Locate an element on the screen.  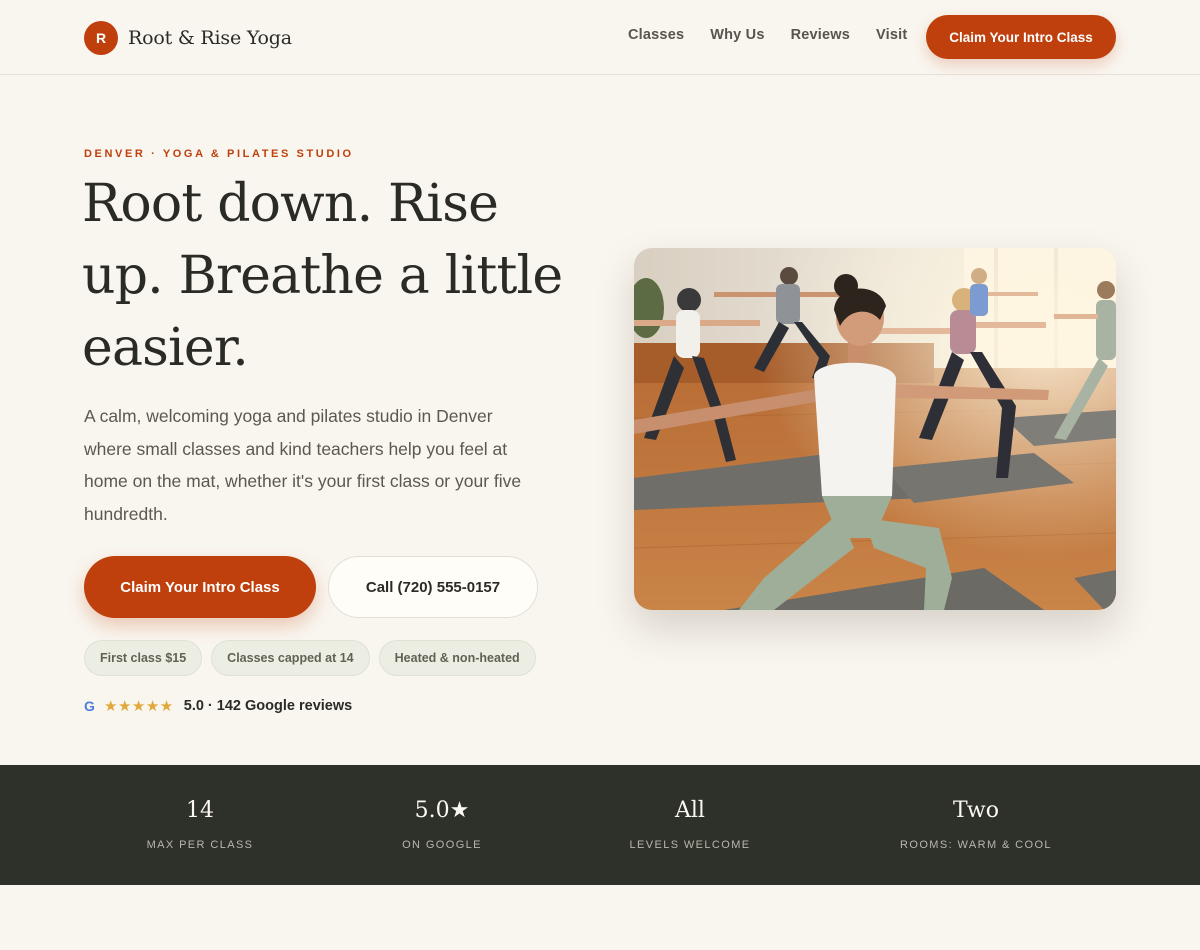
primary-nav: Classes Why Us Reviews Visit is located at coordinates (780, 35).